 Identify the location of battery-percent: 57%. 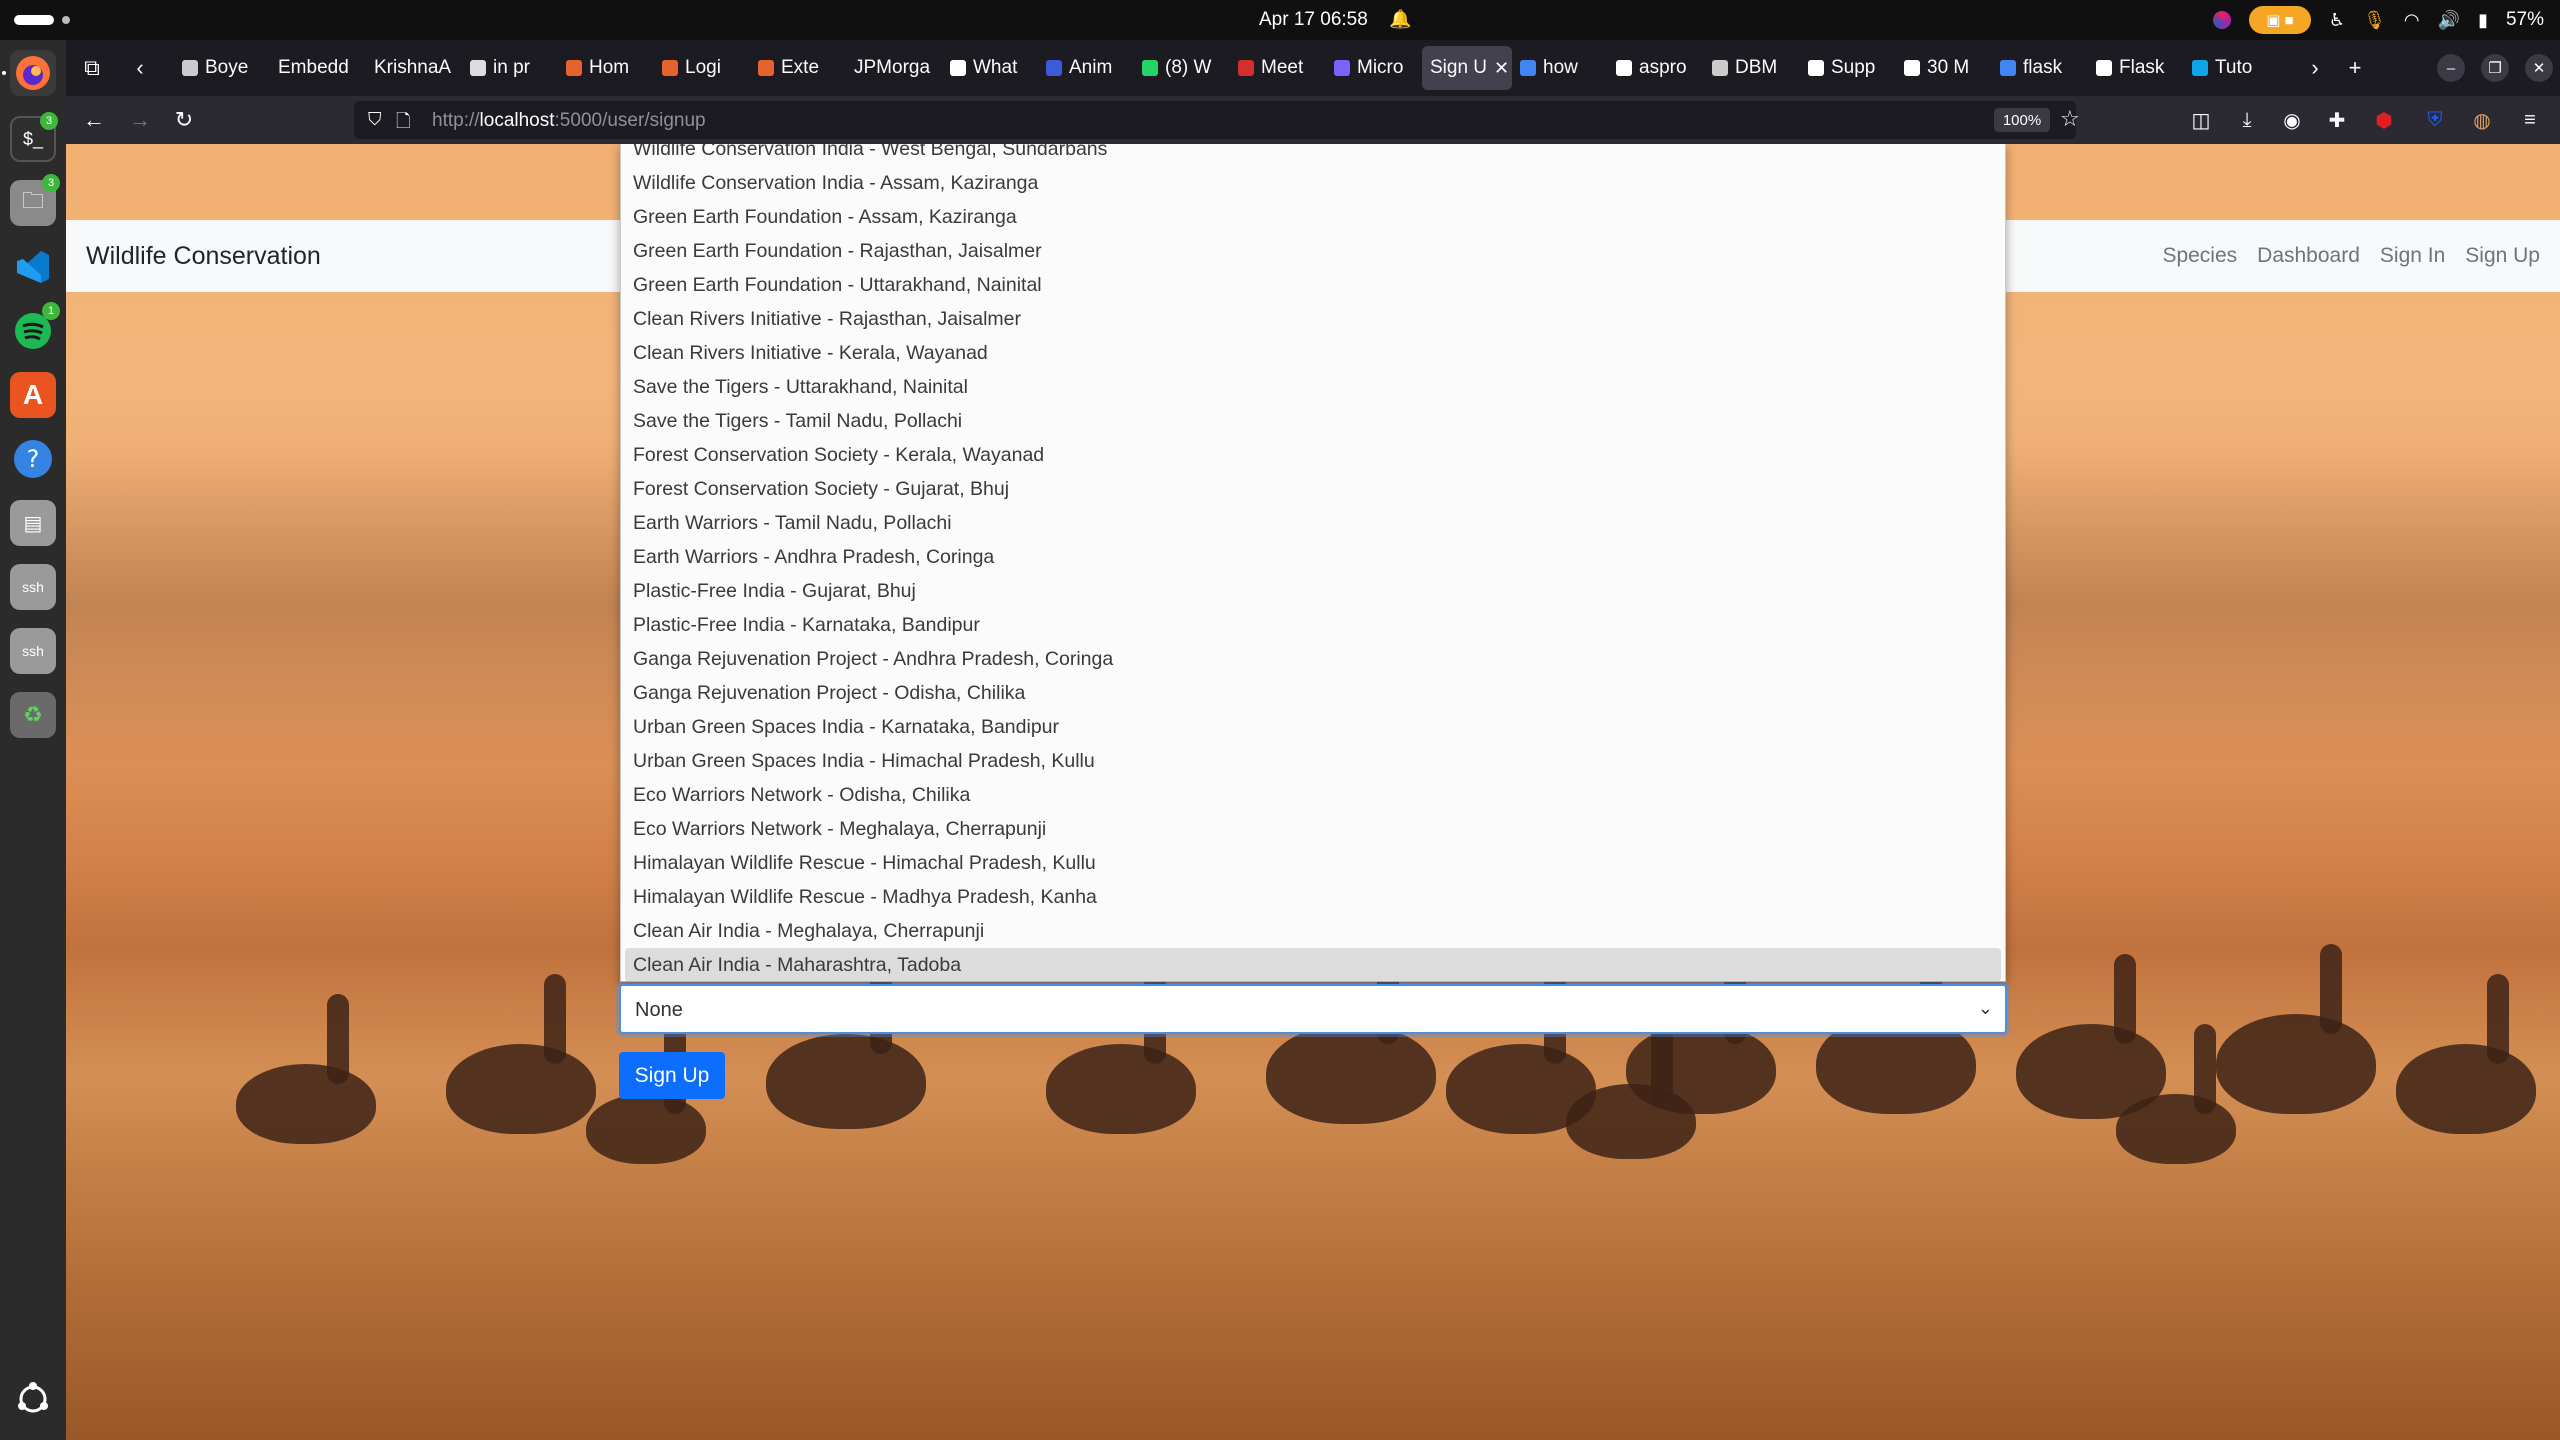
(2525, 20).